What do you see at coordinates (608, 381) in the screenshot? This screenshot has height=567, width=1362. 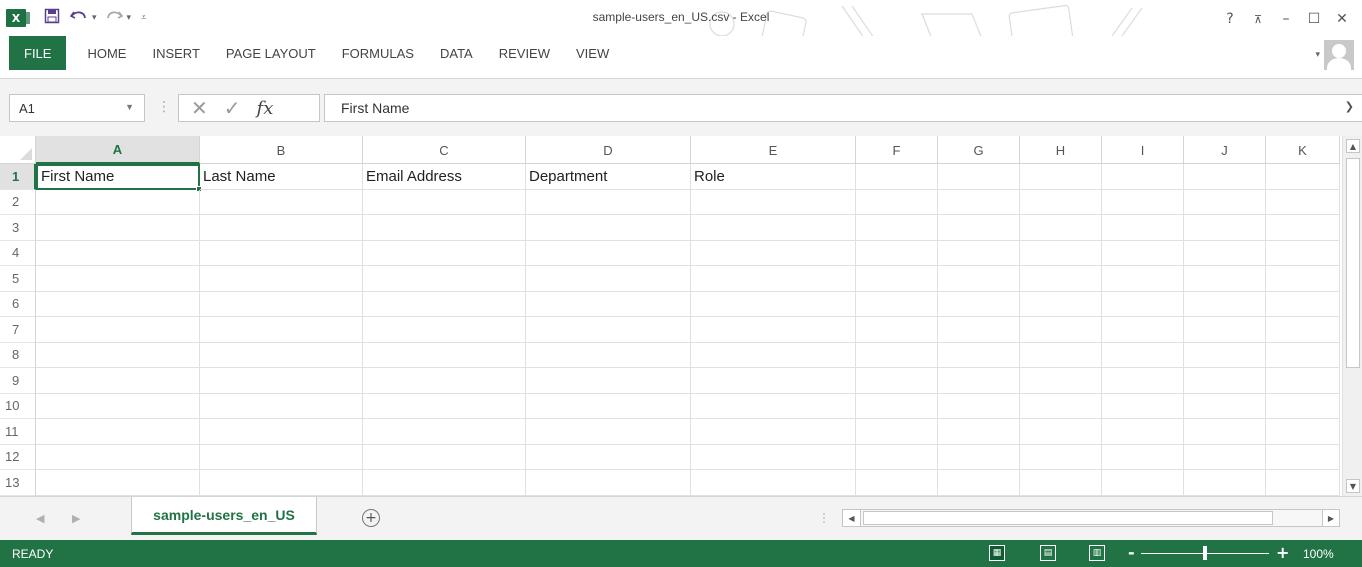 I see `cell-d9` at bounding box center [608, 381].